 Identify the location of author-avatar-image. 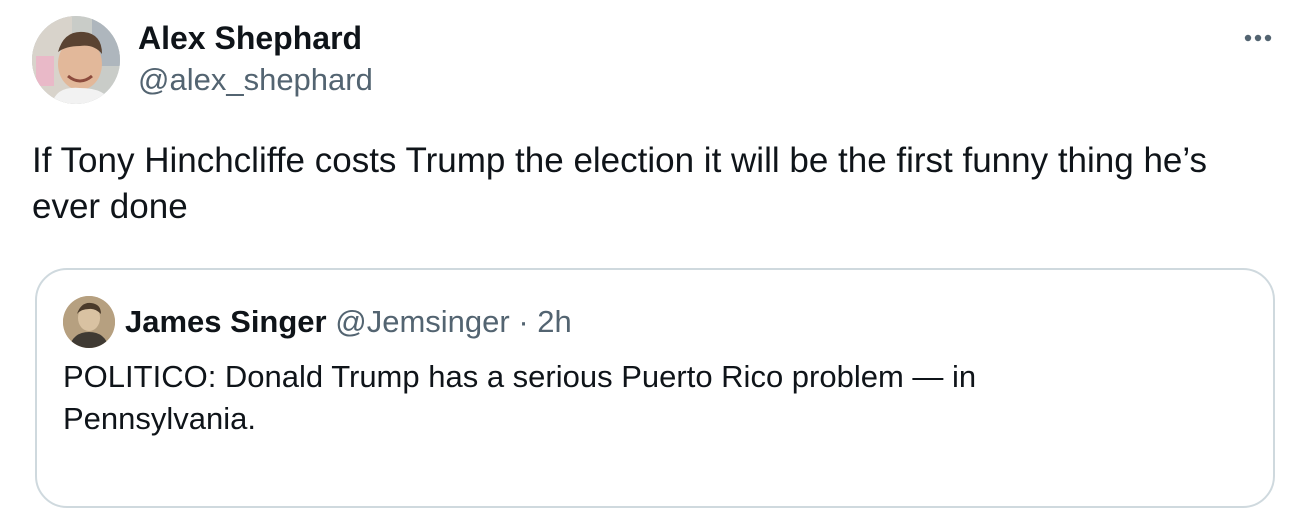
(76, 60).